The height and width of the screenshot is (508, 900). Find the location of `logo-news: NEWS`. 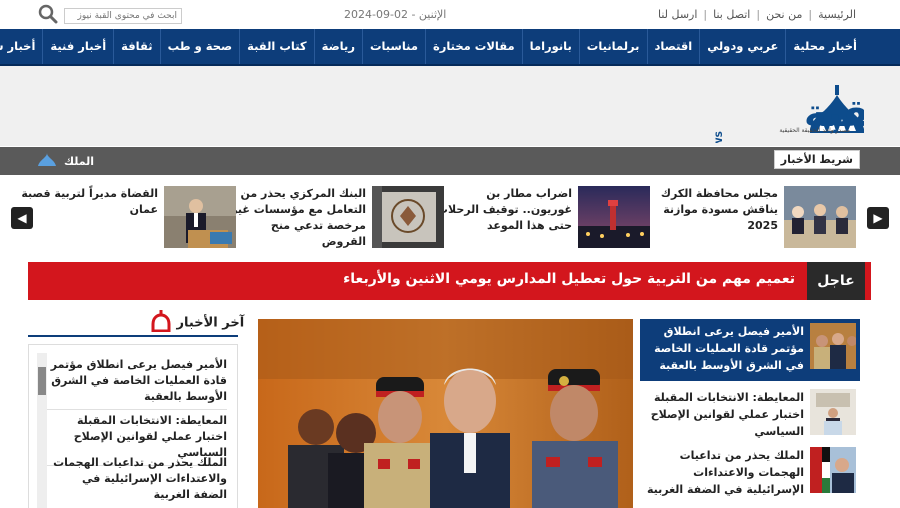

logo-news: NEWS is located at coordinates (720, 137).